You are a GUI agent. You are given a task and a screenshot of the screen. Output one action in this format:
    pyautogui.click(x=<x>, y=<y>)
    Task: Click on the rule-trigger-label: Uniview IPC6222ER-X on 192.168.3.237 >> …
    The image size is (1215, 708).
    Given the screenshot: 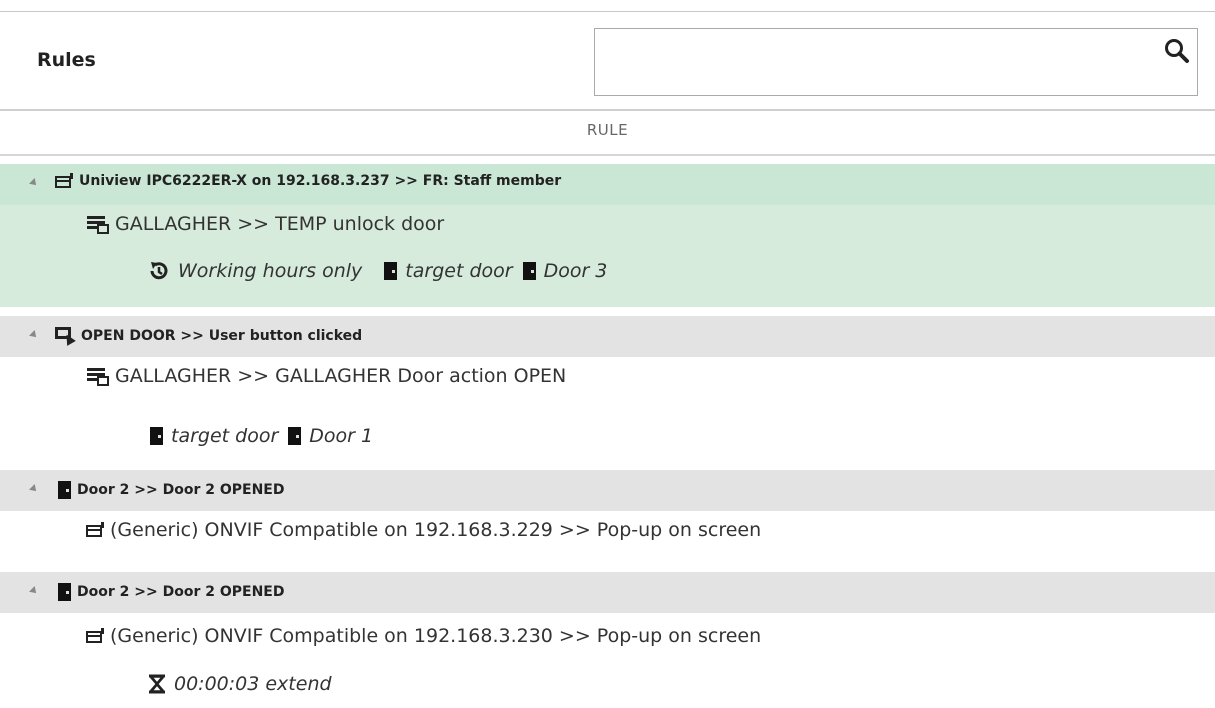 What is the action you would take?
    pyautogui.click(x=320, y=181)
    